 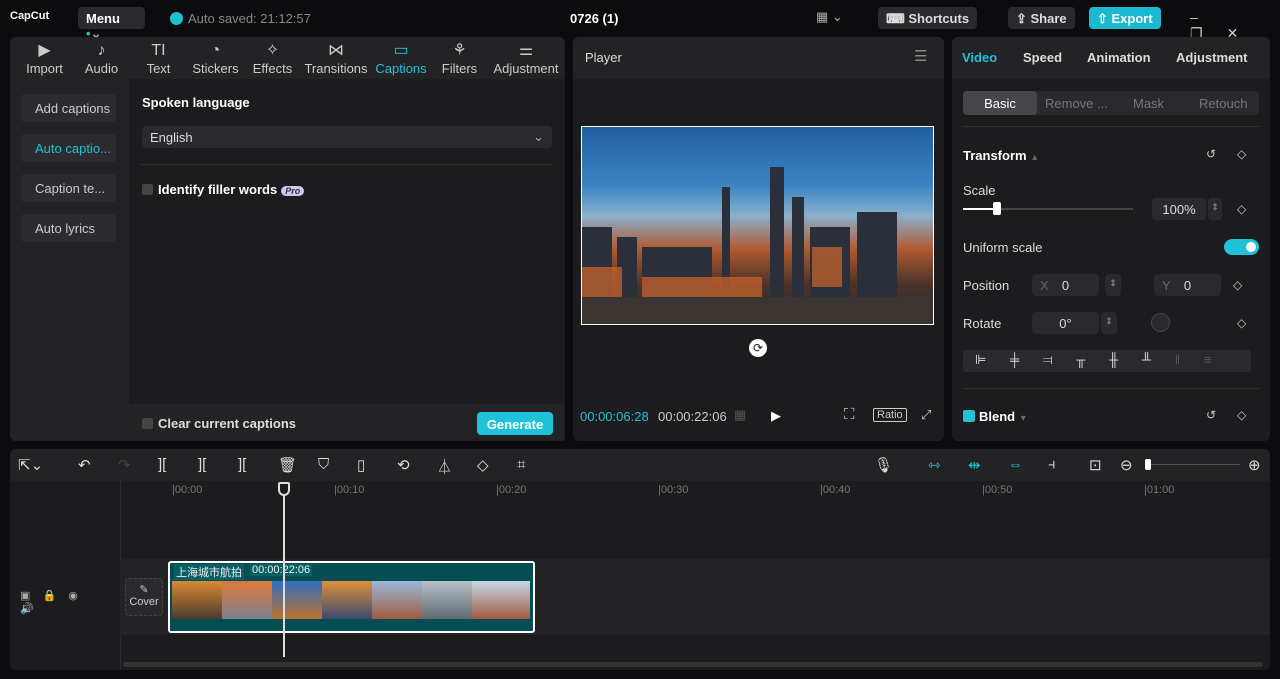 I want to click on scale-slider, so click(x=1048, y=208).